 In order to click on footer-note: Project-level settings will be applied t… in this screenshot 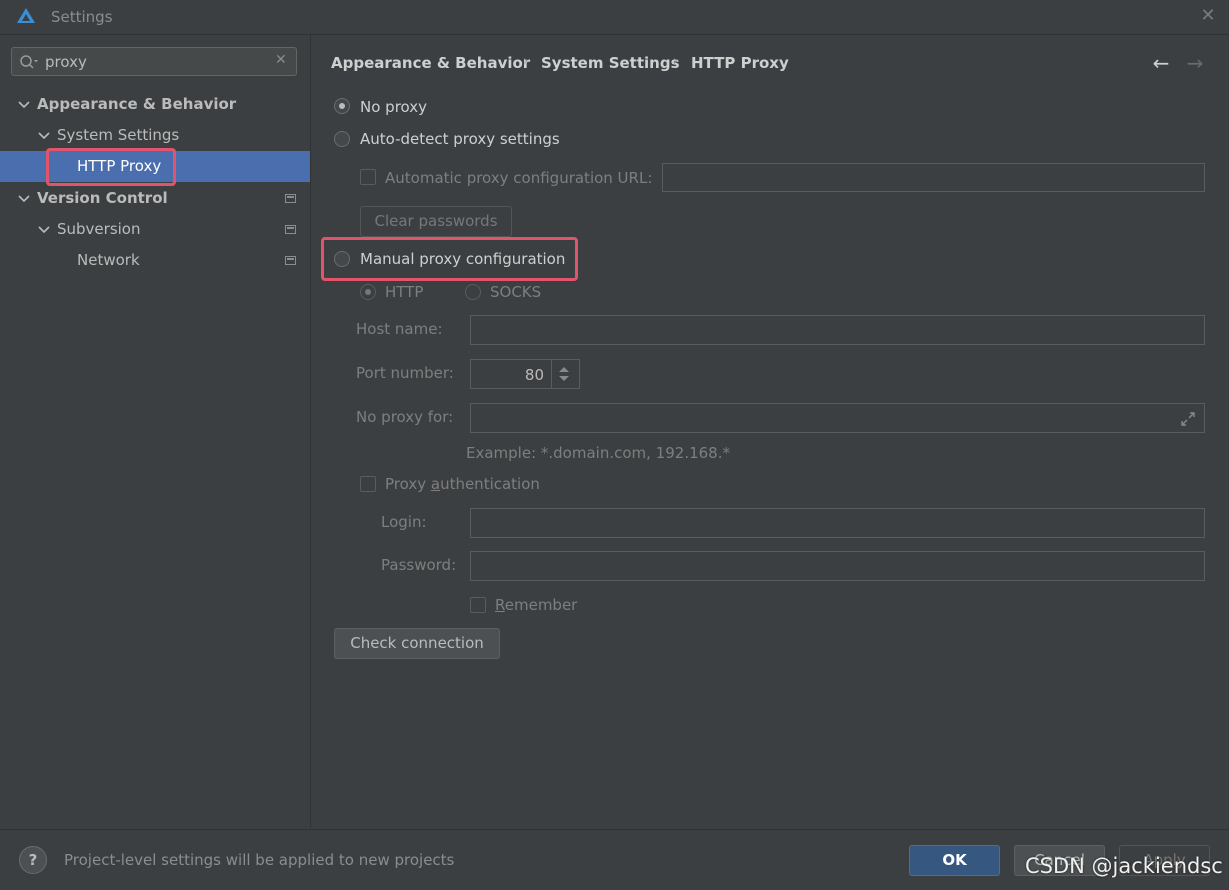, I will do `click(259, 860)`.